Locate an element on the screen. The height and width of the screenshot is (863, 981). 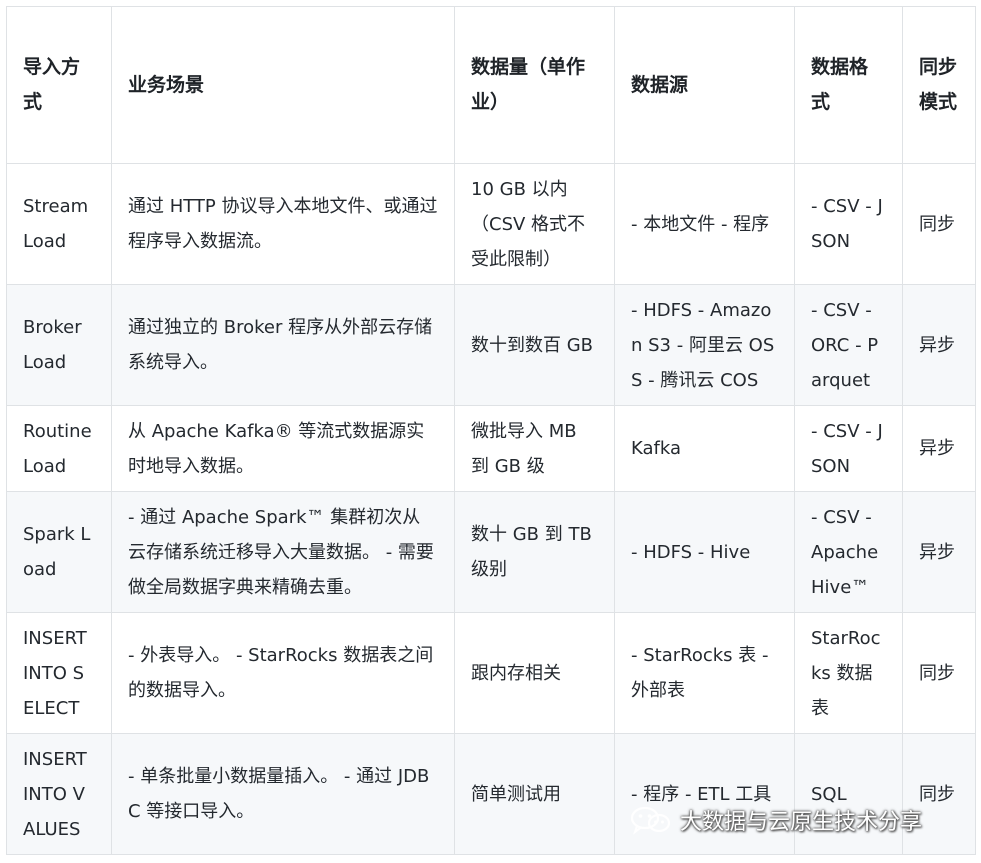
cell-data-source: - 本地文件 - 程序 is located at coordinates (704, 224).